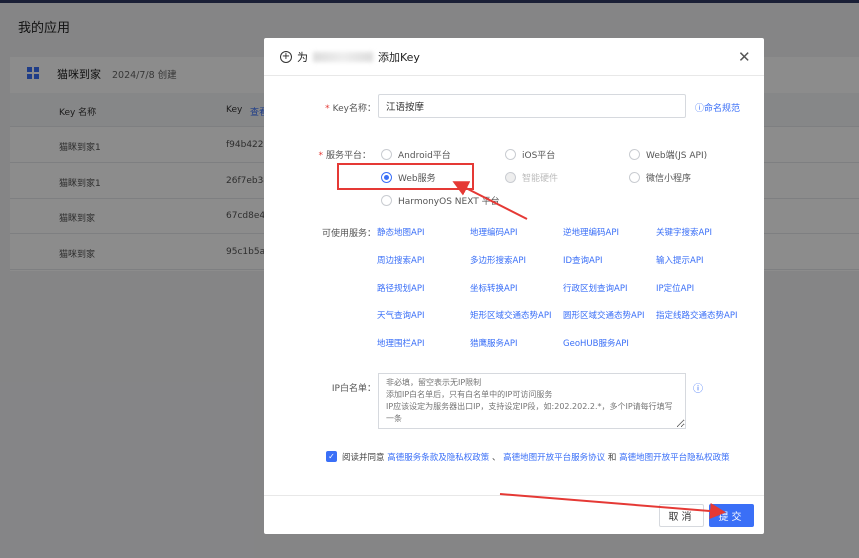 This screenshot has height=558, width=859. What do you see at coordinates (612, 506) in the screenshot?
I see `arrow-to-submit` at bounding box center [612, 506].